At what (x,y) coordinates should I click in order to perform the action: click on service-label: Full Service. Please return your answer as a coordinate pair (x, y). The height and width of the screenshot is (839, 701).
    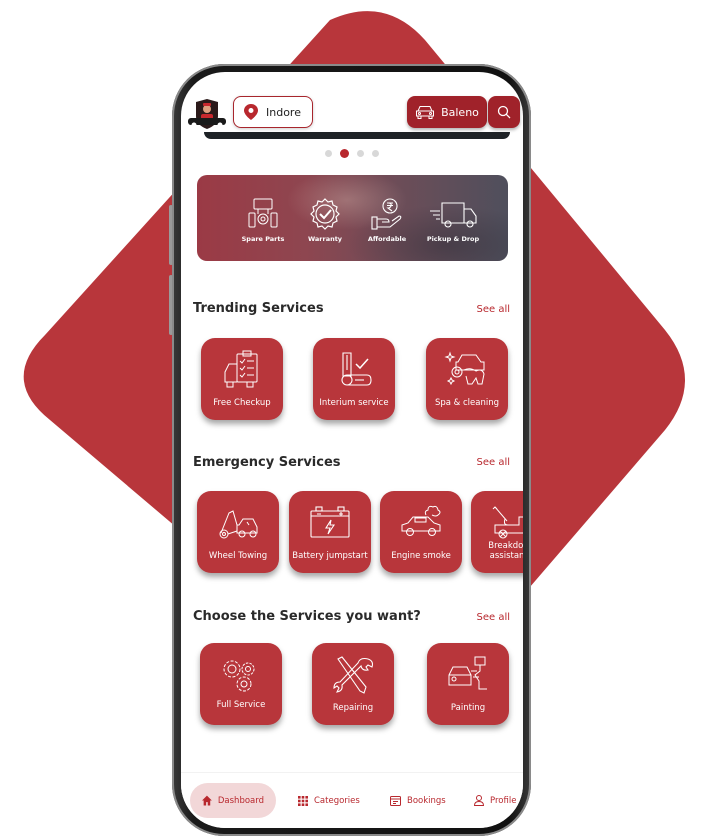
    Looking at the image, I should click on (241, 705).